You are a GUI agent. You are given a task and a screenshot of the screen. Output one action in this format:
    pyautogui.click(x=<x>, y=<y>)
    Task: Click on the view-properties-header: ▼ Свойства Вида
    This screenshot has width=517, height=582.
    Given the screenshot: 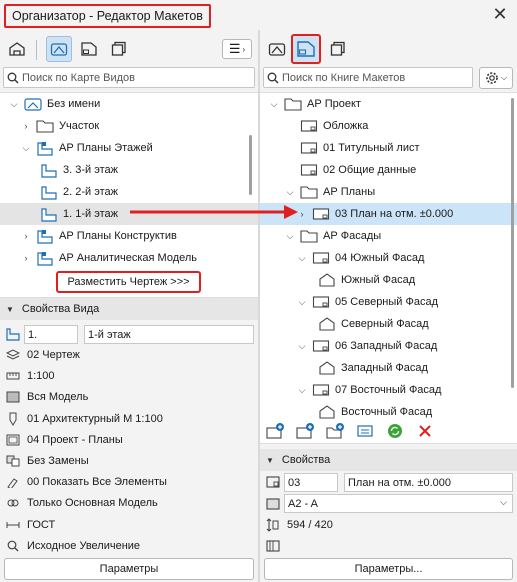 What is the action you would take?
    pyautogui.click(x=129, y=309)
    